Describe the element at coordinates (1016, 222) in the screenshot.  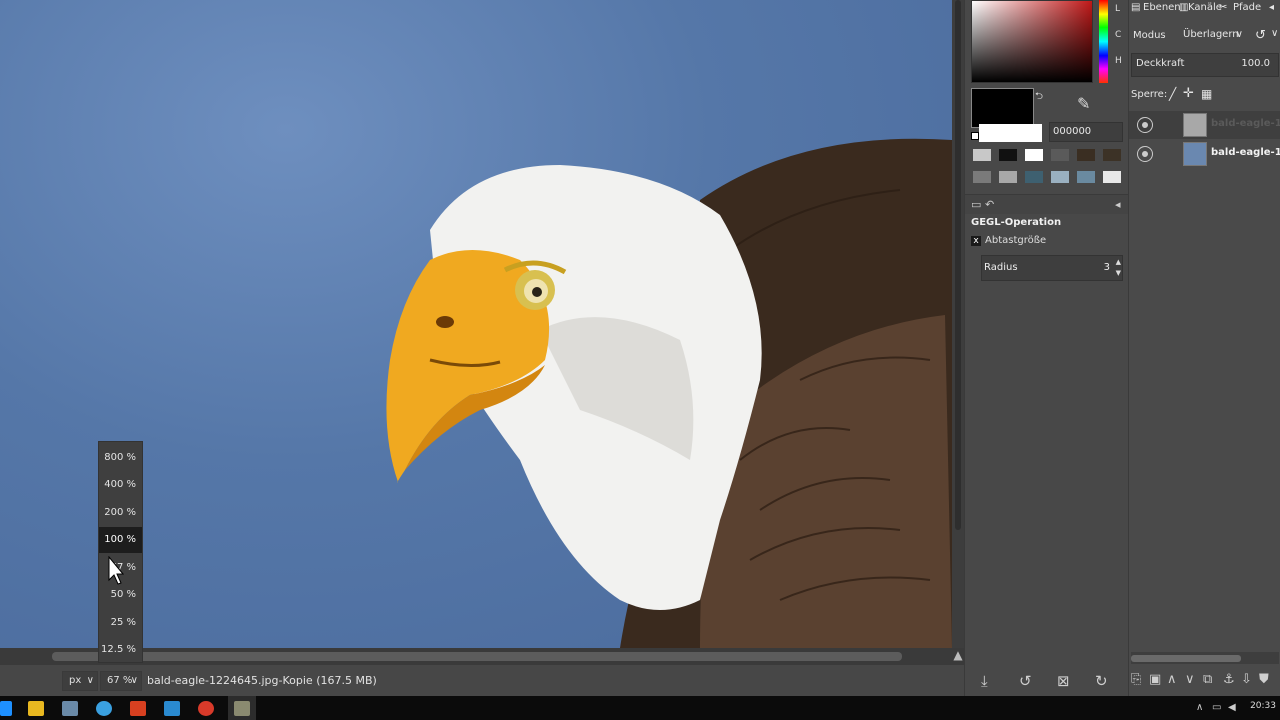
I see `tool-options-title: GEGL-Operation` at that location.